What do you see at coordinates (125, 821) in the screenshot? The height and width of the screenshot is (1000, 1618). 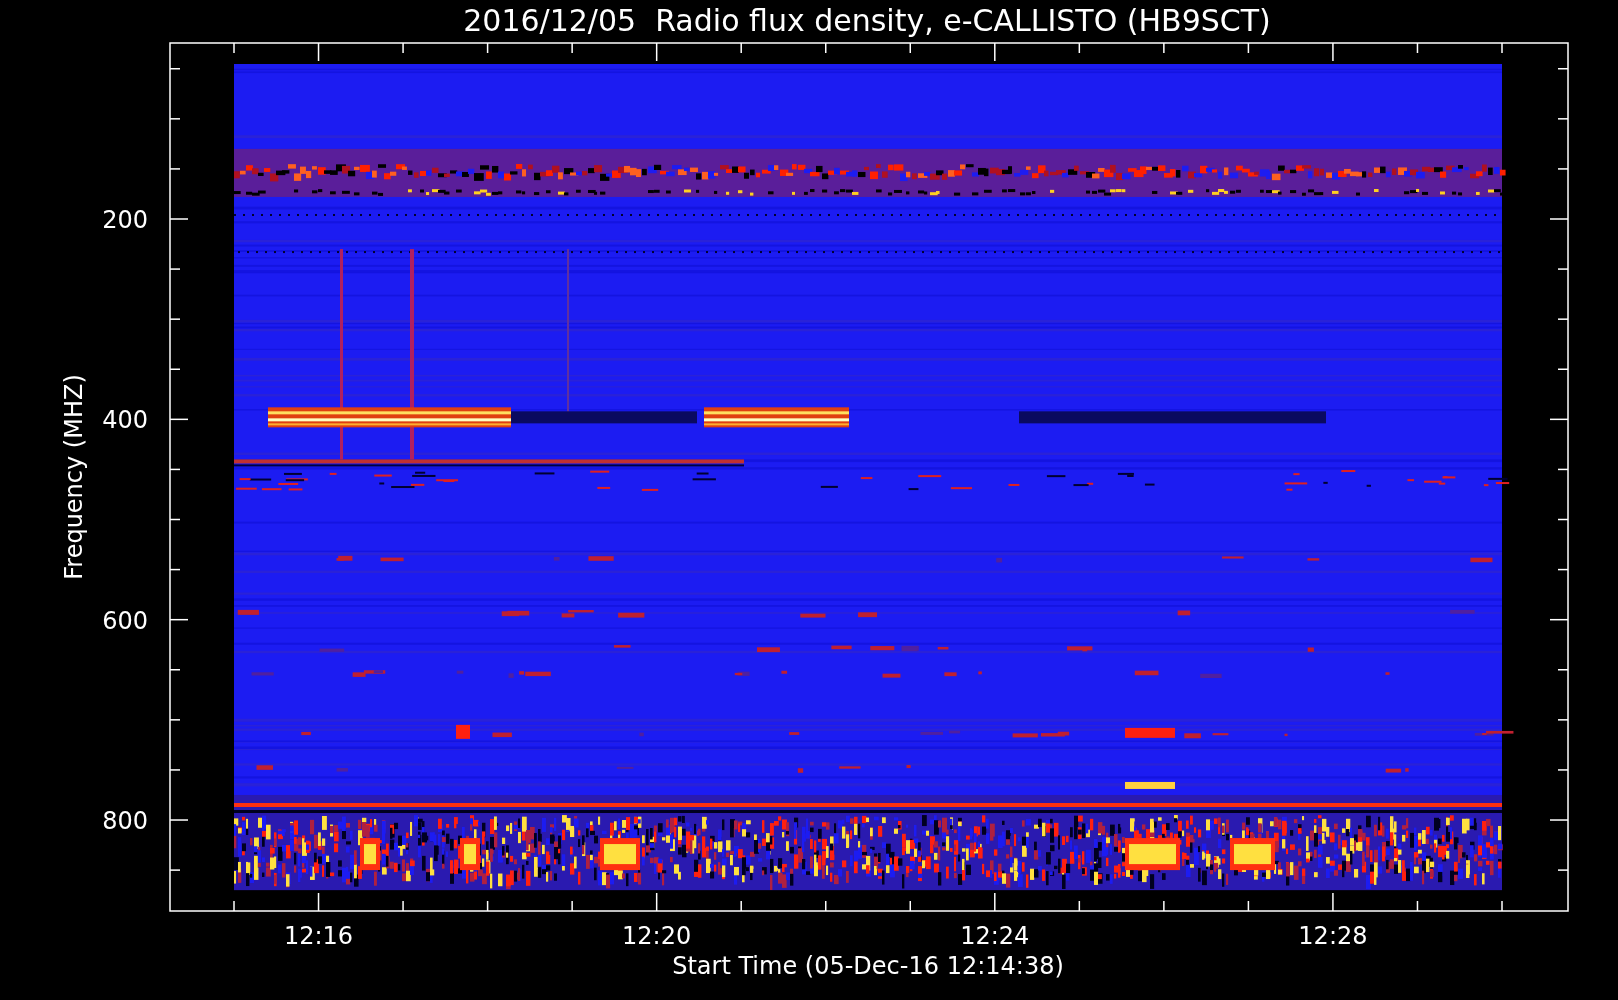 I see `tick-label: 800` at bounding box center [125, 821].